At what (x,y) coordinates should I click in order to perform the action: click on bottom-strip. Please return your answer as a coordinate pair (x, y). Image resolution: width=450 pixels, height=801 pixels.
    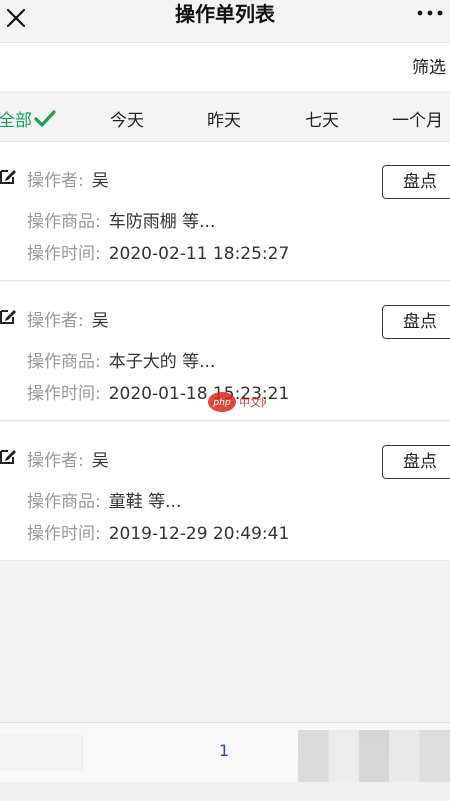
    Looking at the image, I should click on (225, 791).